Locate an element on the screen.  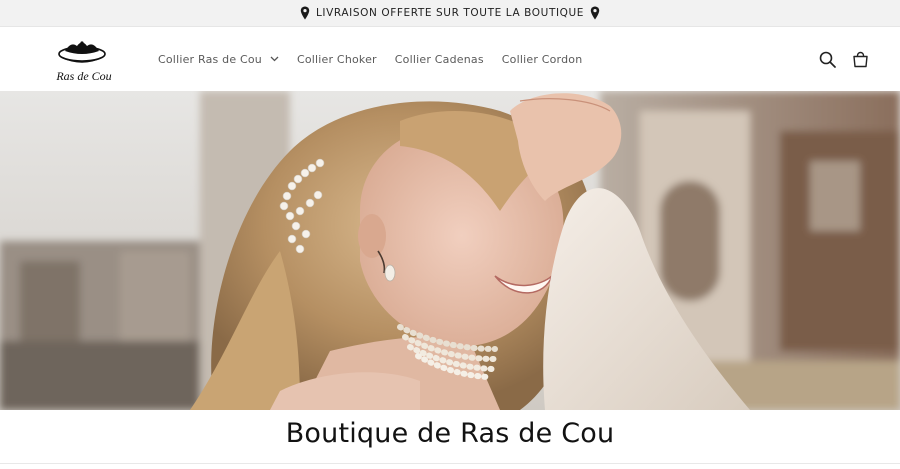
nav-label: Collier Cordon is located at coordinates (542, 59).